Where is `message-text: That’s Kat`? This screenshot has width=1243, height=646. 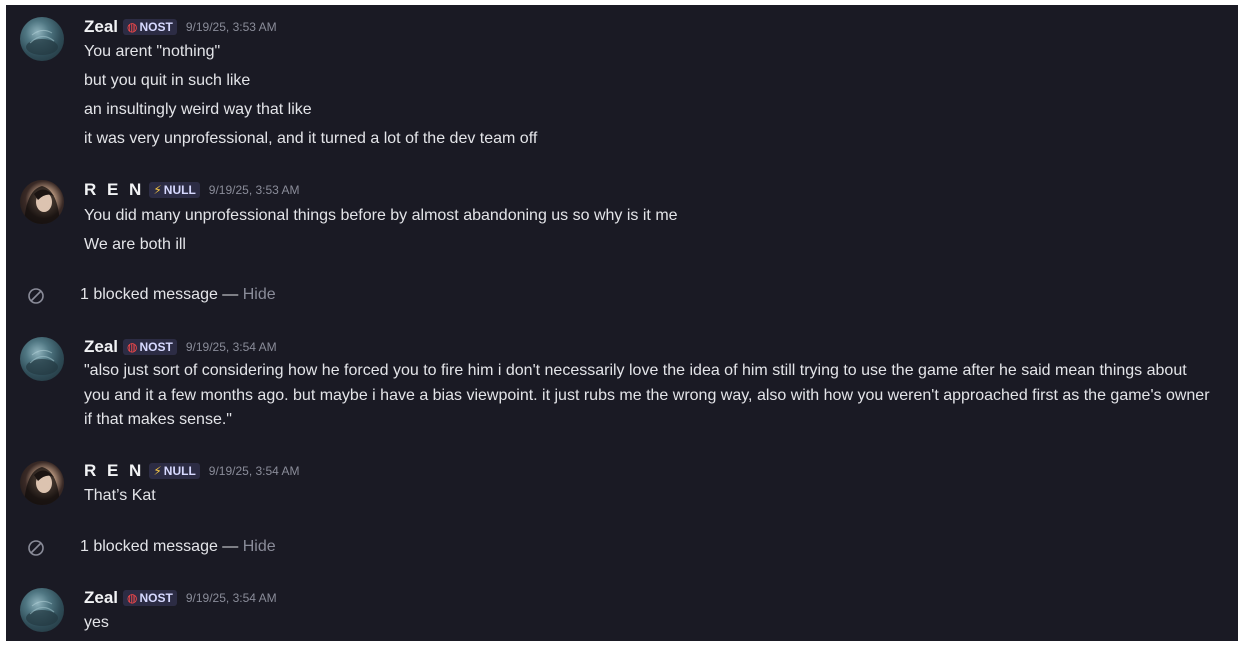
message-text: That’s Kat is located at coordinates (120, 495).